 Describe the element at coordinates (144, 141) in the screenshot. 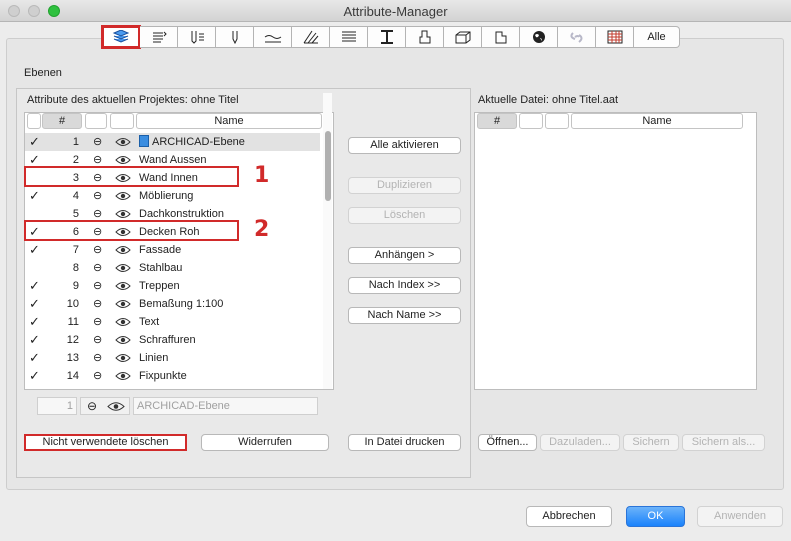

I see `layer-icon` at that location.